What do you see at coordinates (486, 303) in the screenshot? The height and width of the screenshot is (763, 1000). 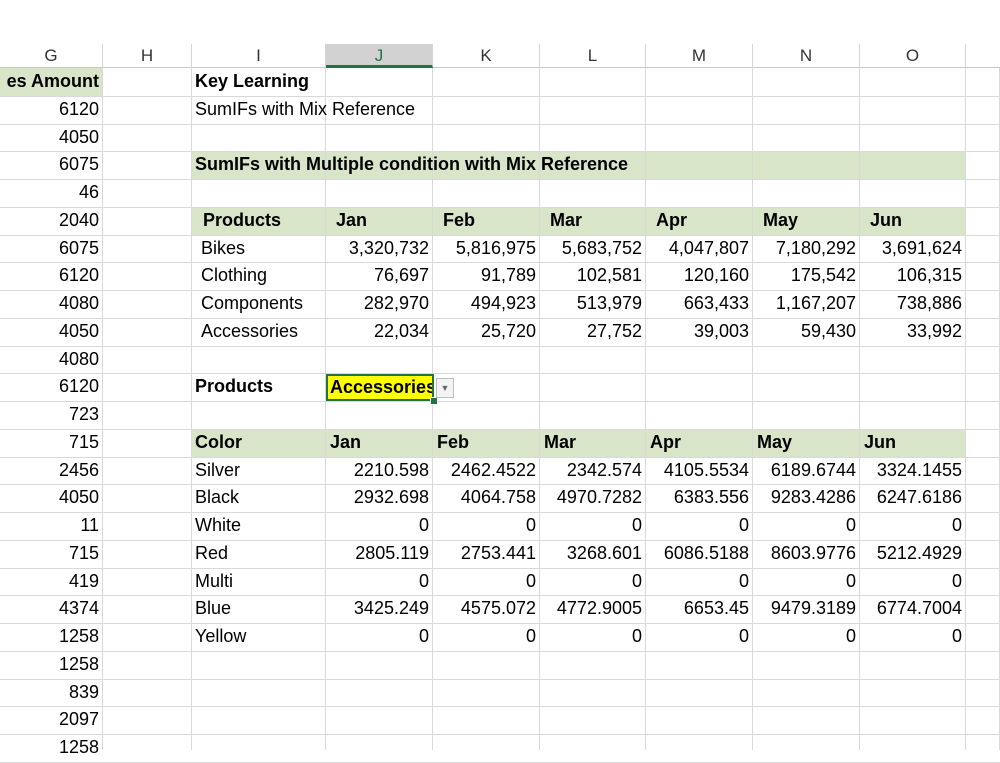 I see `table1-cell: 494,923` at bounding box center [486, 303].